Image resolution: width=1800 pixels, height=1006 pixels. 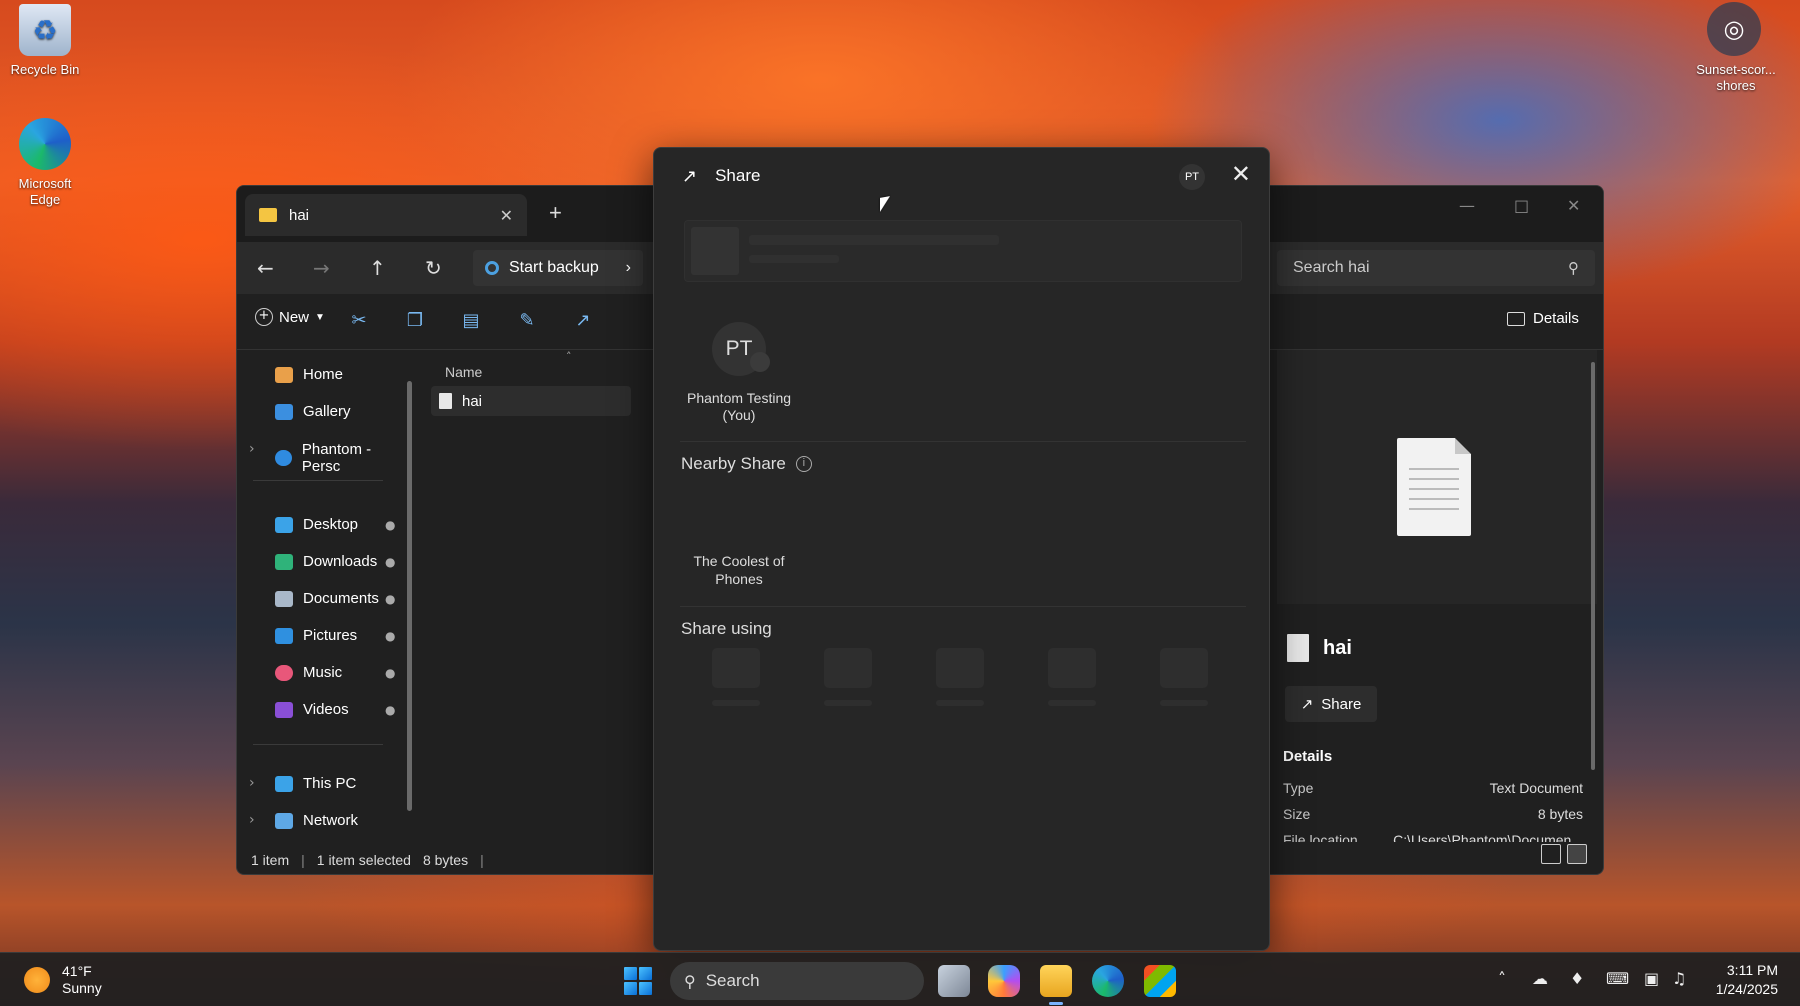 I want to click on file-explorer-taskbar-icon, so click(x=1056, y=985).